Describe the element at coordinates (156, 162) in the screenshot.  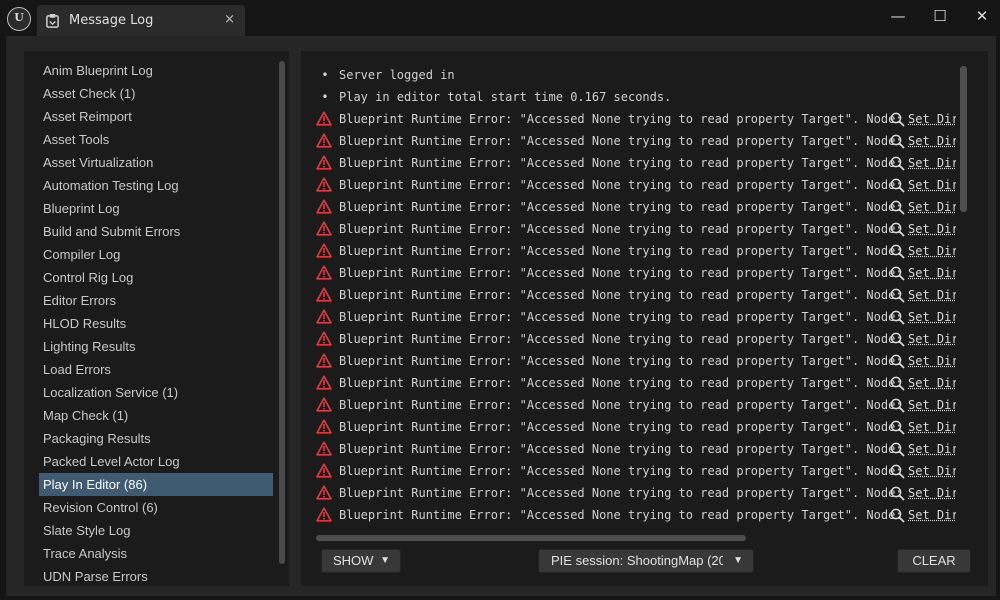
I see `sidebar-item: Asset Virtualization` at that location.